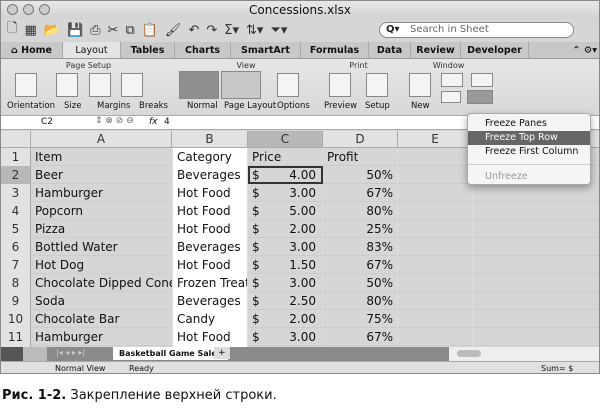 The height and width of the screenshot is (409, 600). What do you see at coordinates (360, 319) in the screenshot?
I see `cell-profit: 75%` at bounding box center [360, 319].